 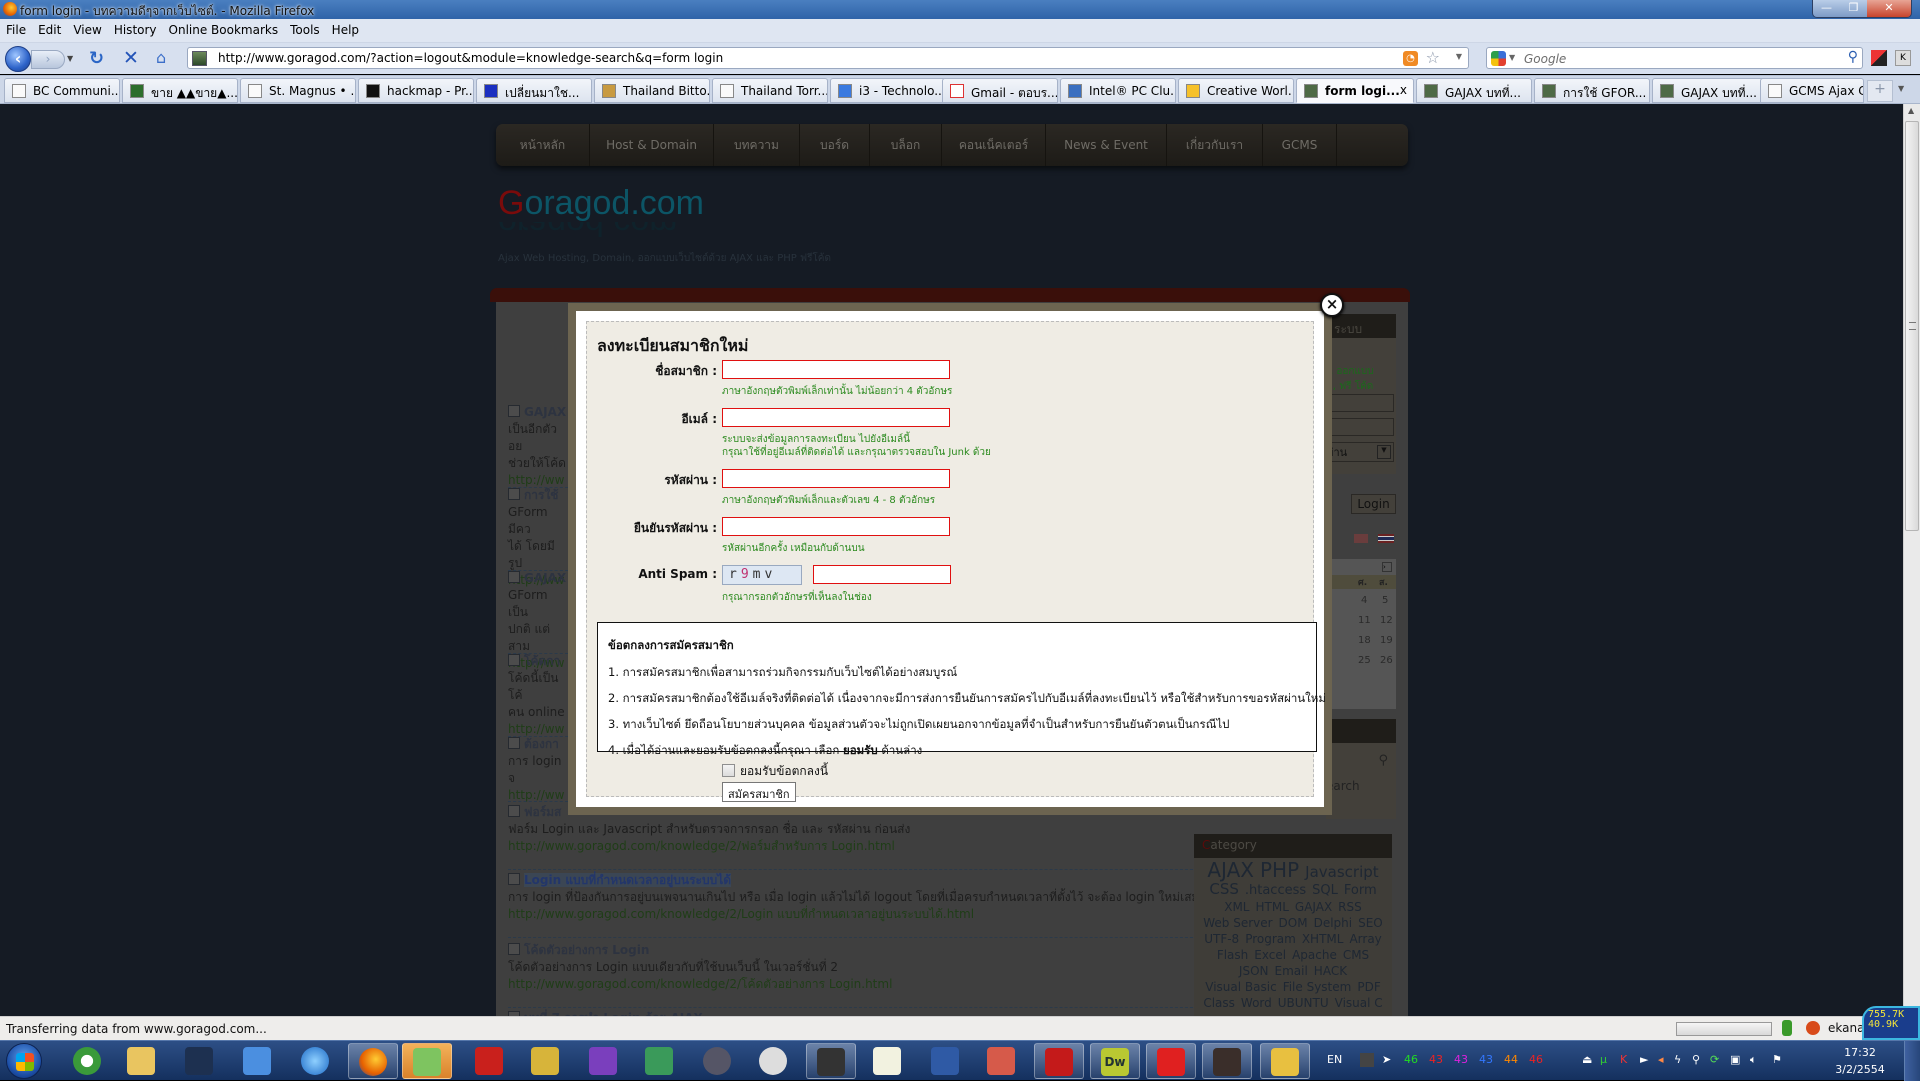 I want to click on password-input, so click(x=836, y=478).